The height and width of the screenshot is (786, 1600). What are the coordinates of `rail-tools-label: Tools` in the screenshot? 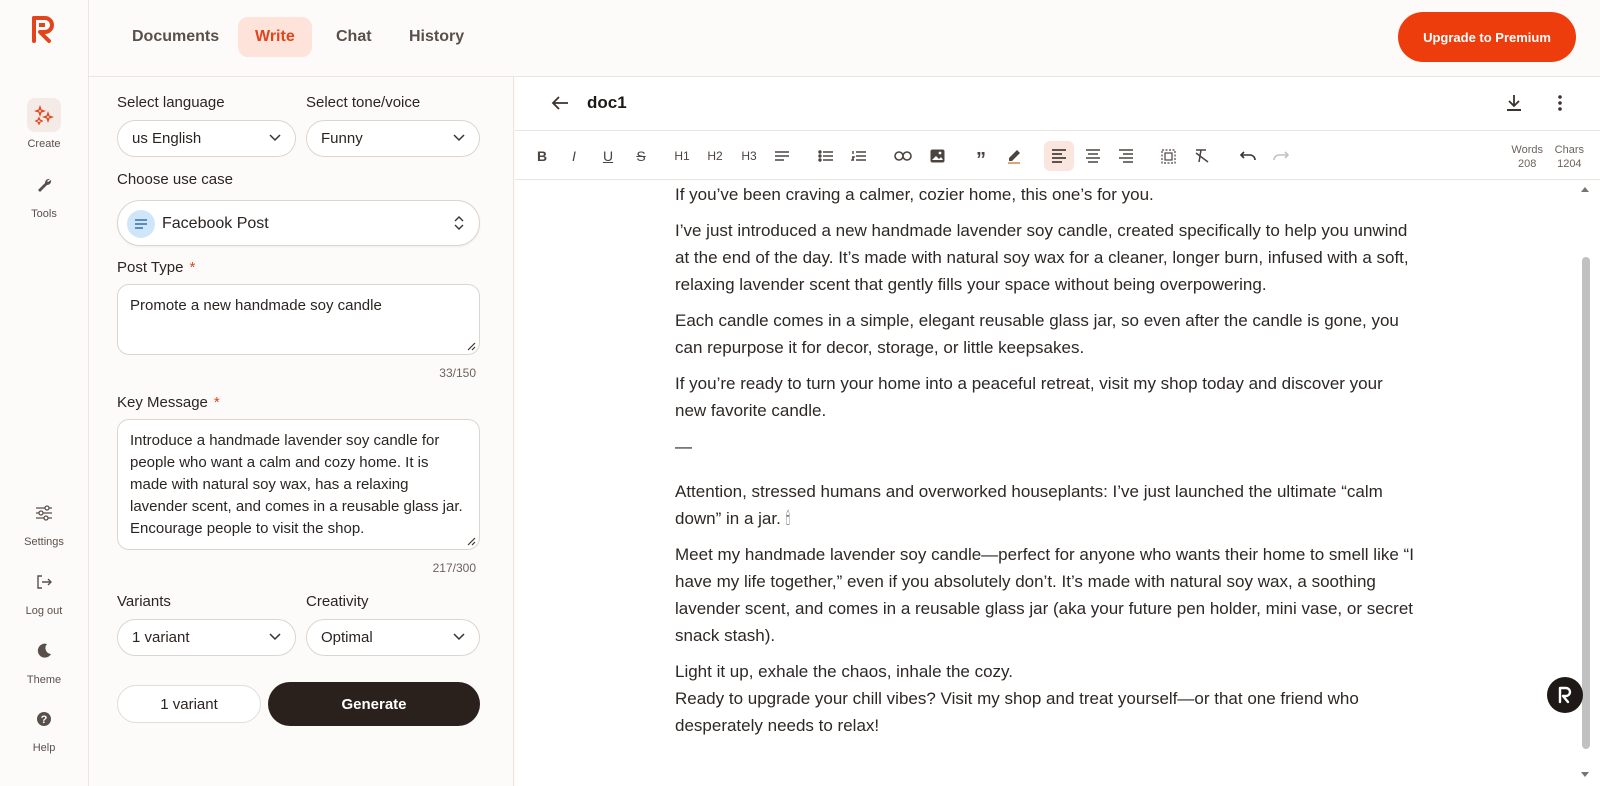 It's located at (44, 214).